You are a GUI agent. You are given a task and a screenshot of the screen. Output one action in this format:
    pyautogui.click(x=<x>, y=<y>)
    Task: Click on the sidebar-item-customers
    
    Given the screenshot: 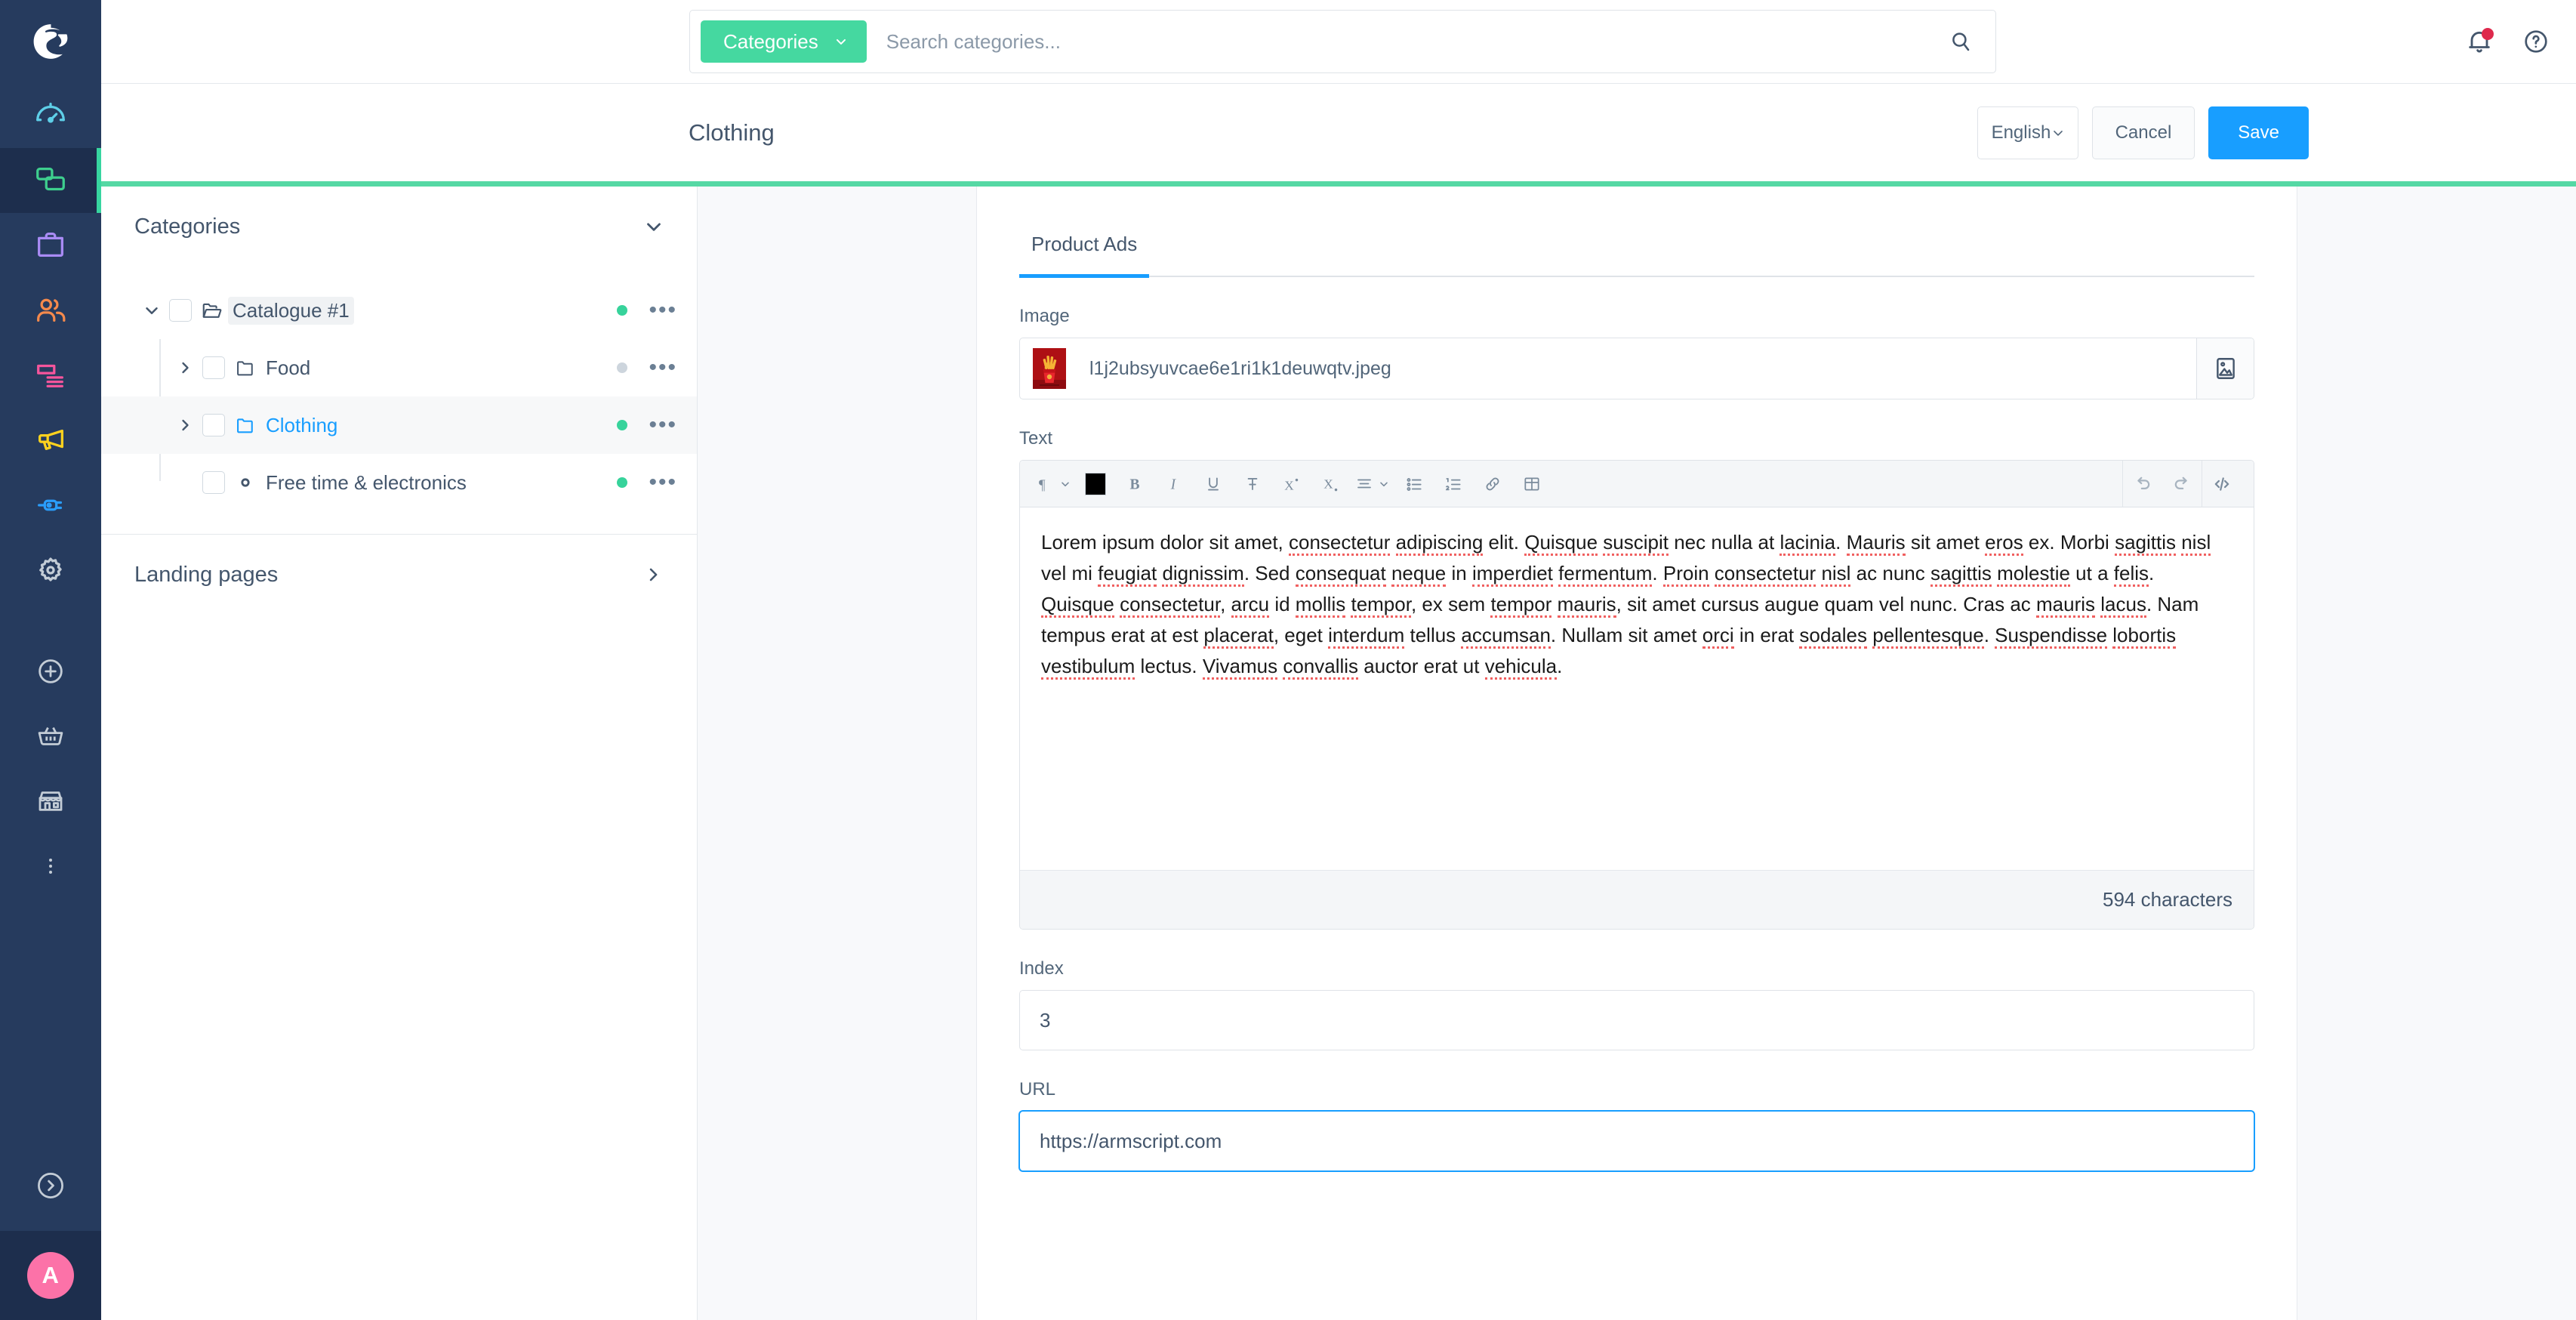 What is the action you would take?
    pyautogui.click(x=50, y=310)
    